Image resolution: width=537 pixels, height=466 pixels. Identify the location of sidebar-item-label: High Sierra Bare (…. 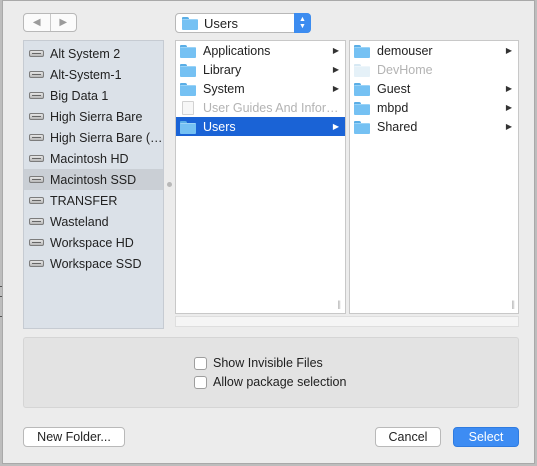
(106, 137).